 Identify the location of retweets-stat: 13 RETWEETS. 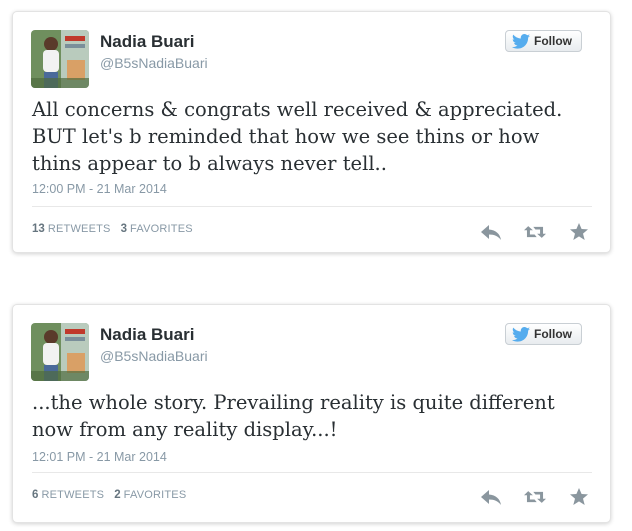
(71, 229).